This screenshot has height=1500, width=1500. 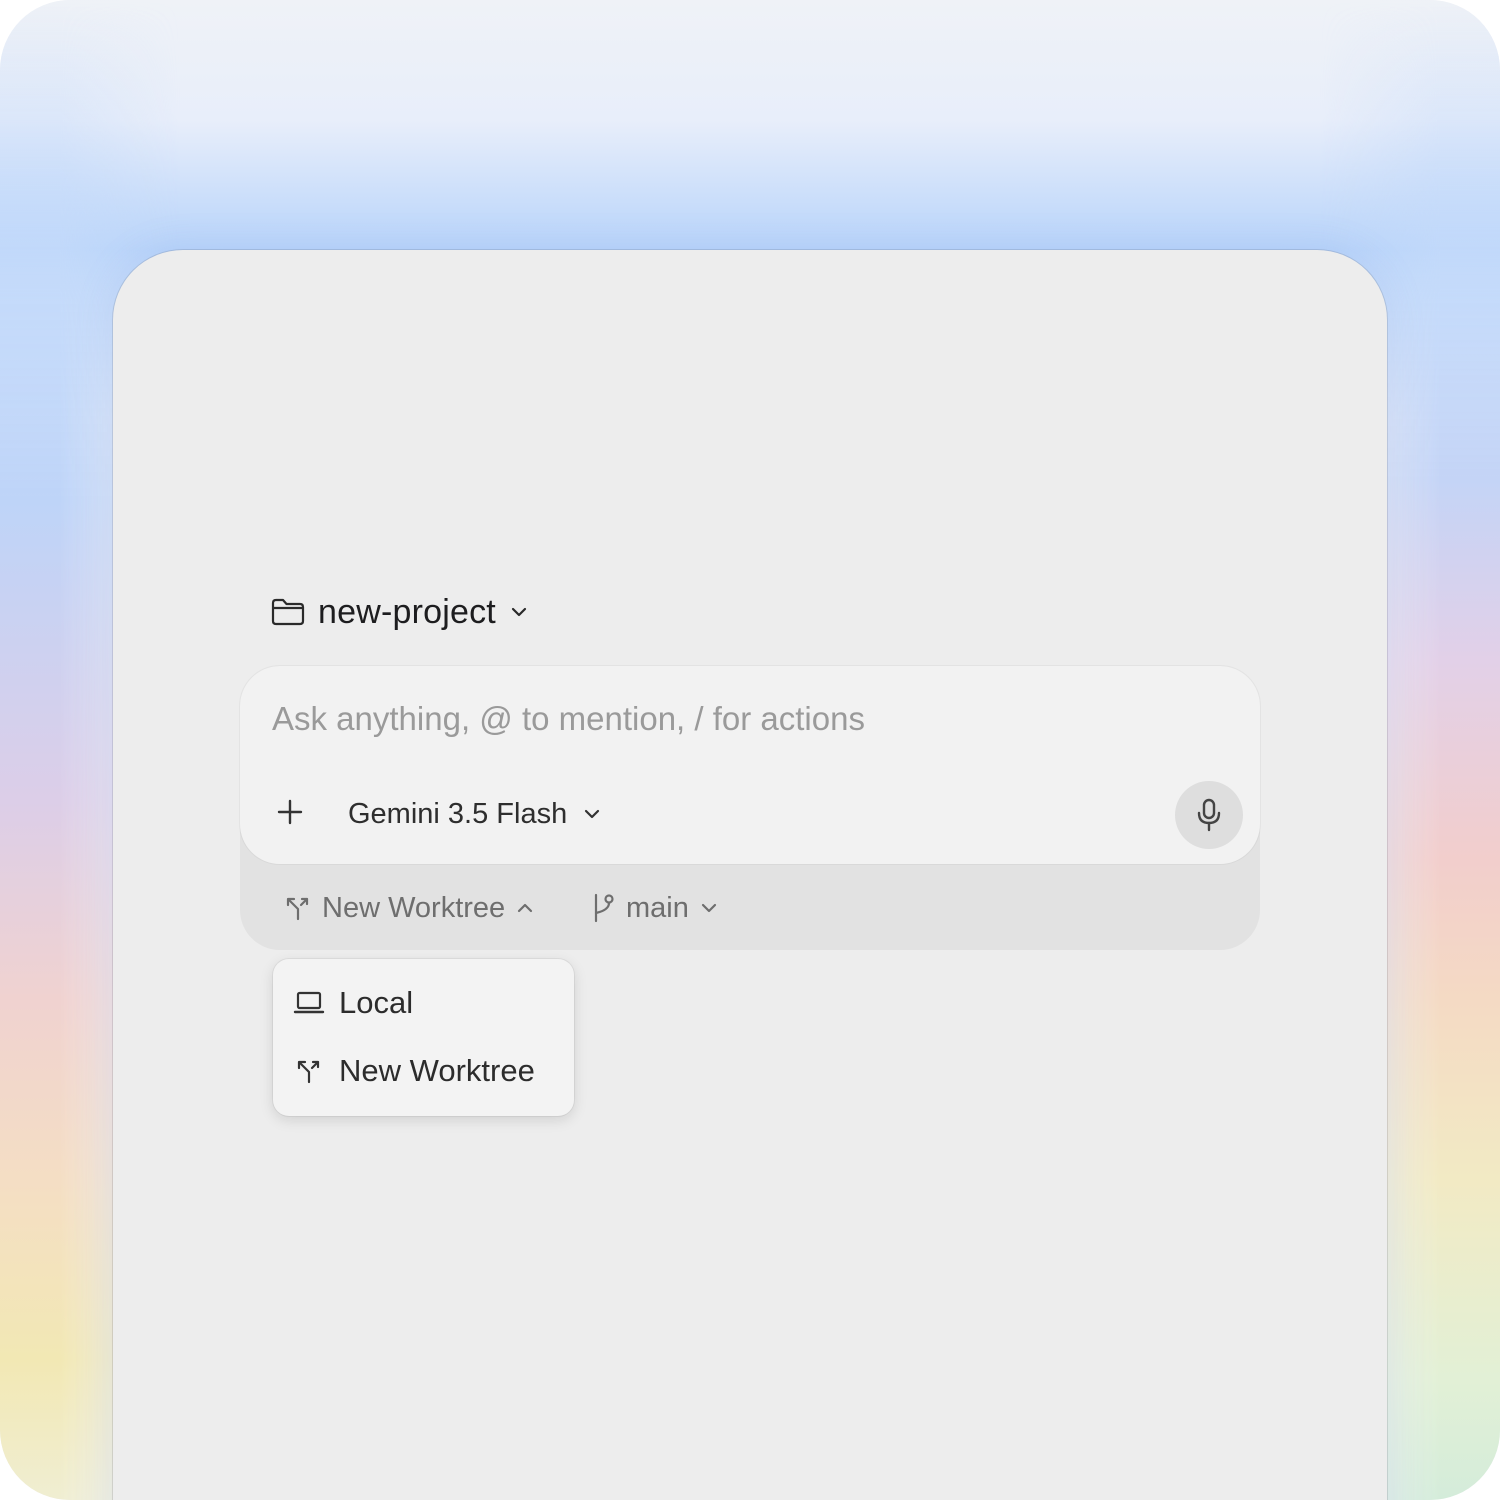 I want to click on voice-input-button, so click(x=1209, y=815).